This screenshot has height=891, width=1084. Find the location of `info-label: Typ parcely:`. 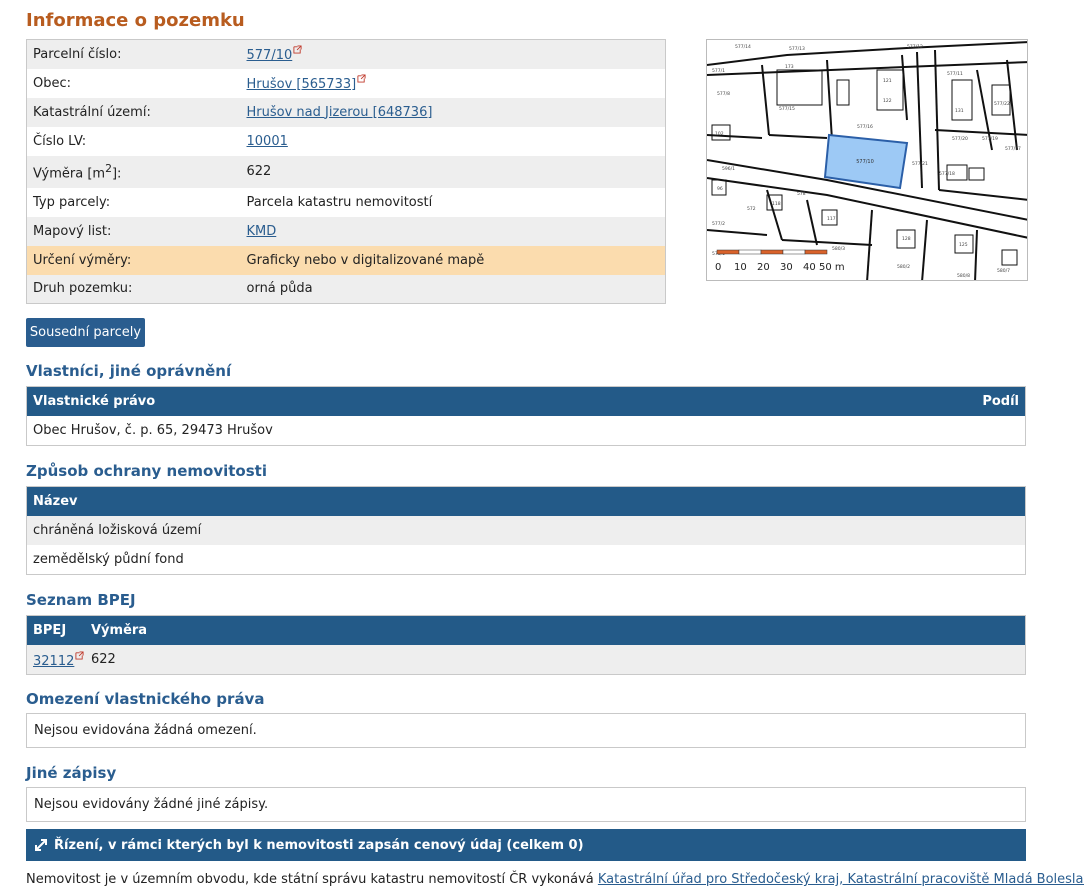

info-label: Typ parcely: is located at coordinates (133, 202).